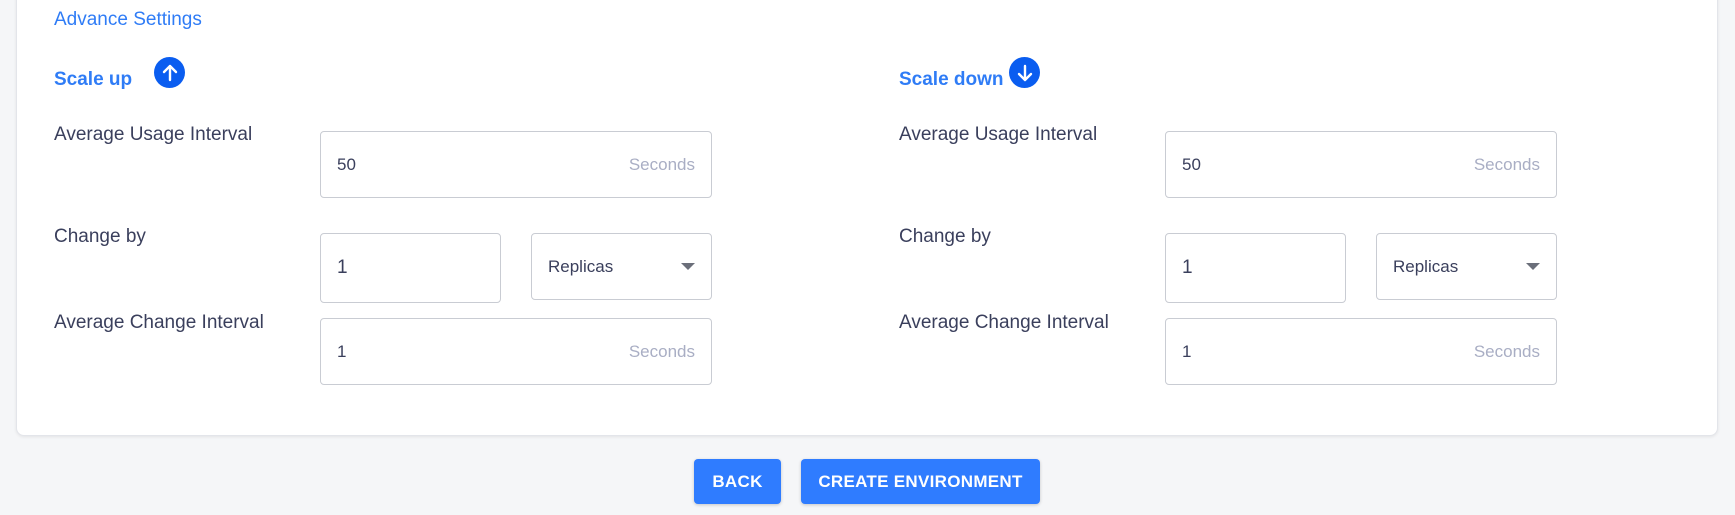 The width and height of the screenshot is (1735, 515). Describe the element at coordinates (998, 134) in the screenshot. I see `scale-down-avg-usage-label: Average Usage Interval` at that location.